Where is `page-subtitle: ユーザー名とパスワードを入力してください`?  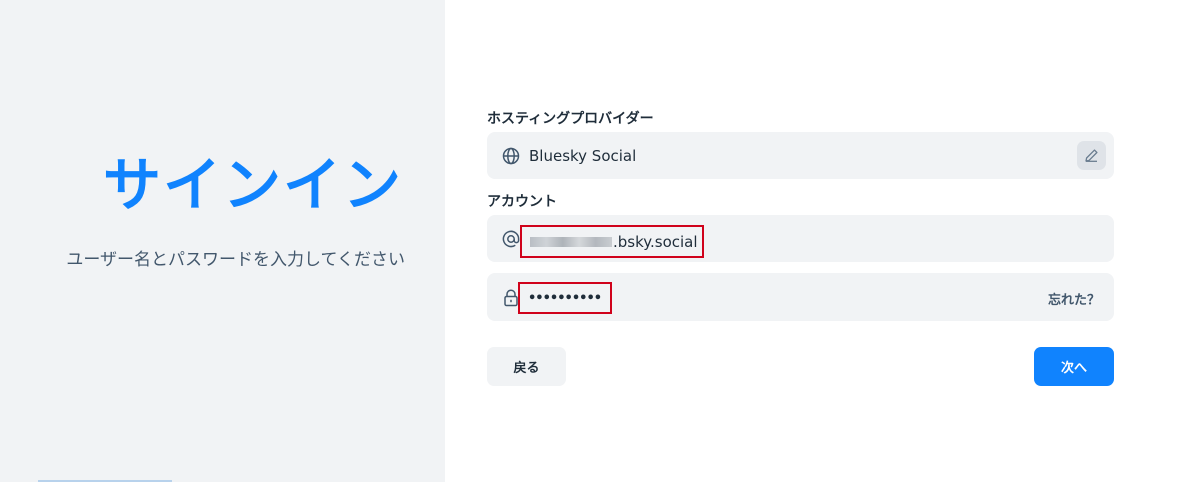
page-subtitle: ユーザー名とパスワードを入力してください is located at coordinates (235, 260).